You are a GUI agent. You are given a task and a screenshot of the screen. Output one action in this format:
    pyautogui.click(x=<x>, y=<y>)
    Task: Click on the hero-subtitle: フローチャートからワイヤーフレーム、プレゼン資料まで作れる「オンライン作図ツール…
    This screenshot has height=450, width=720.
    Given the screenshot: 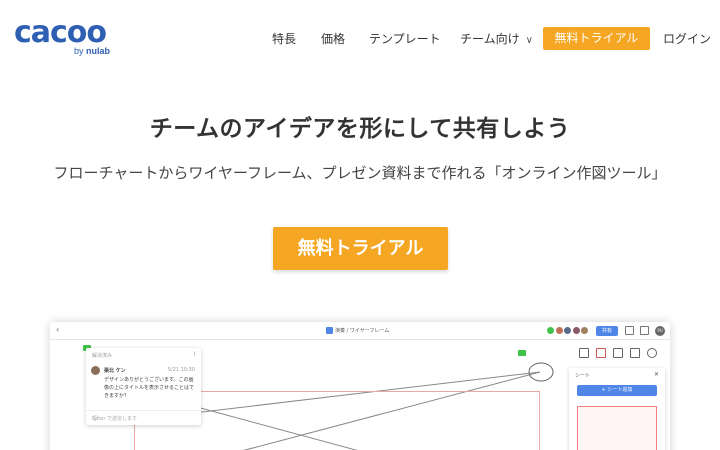 What is the action you would take?
    pyautogui.click(x=360, y=173)
    